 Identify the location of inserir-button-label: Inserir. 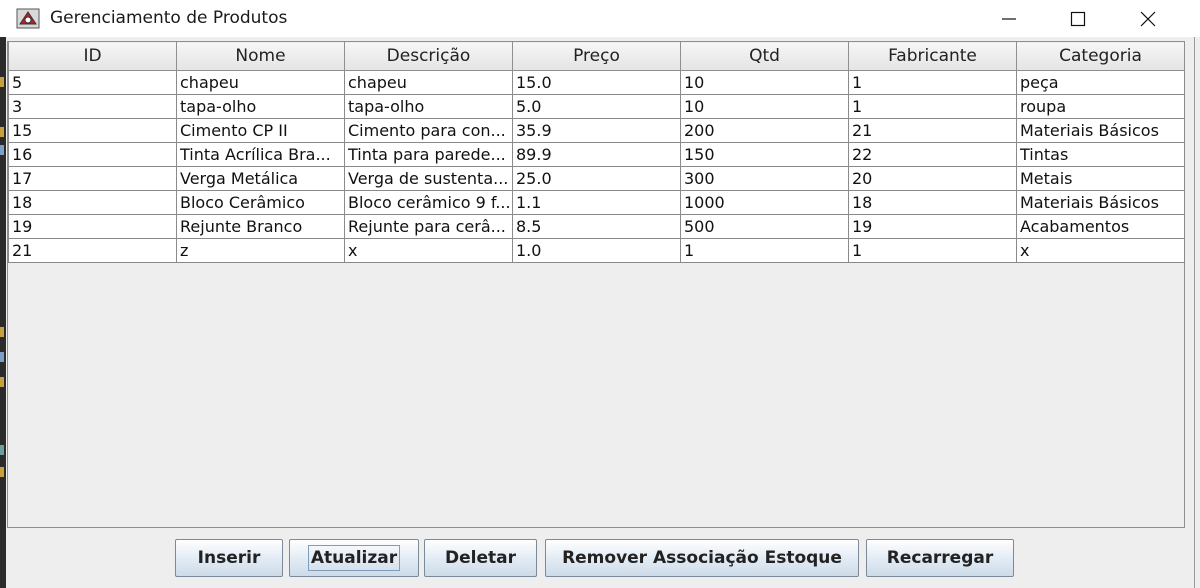
(229, 558).